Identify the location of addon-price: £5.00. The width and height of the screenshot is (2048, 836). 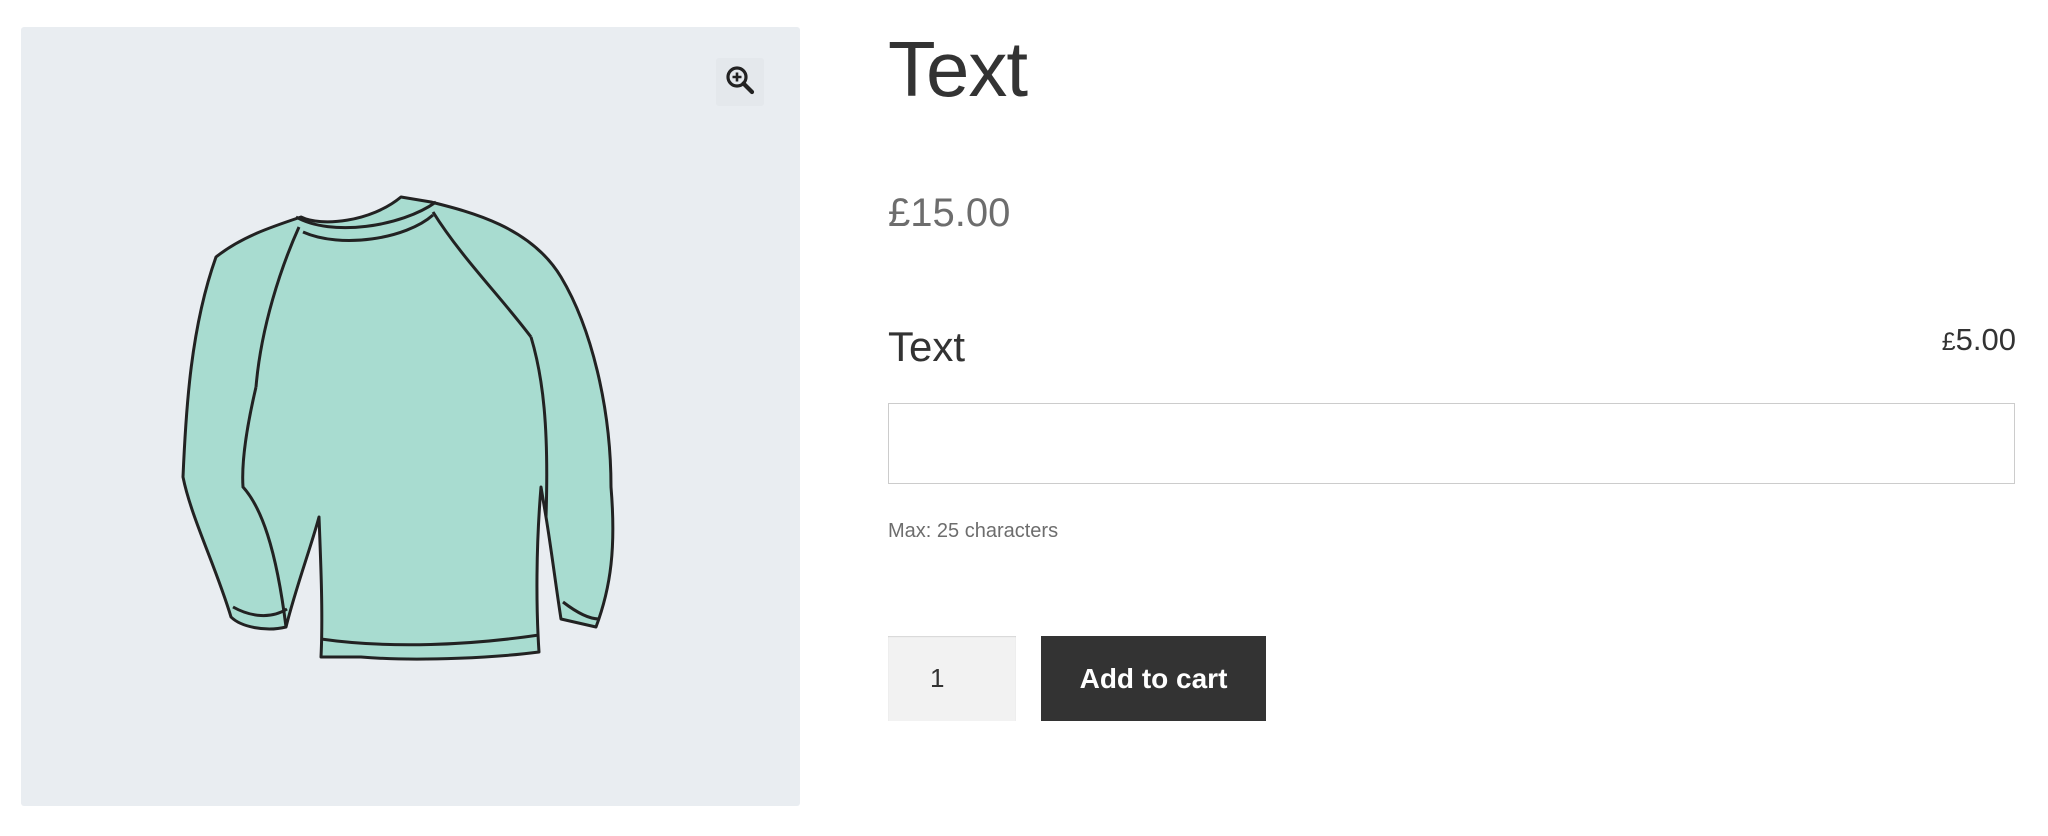
(1979, 339).